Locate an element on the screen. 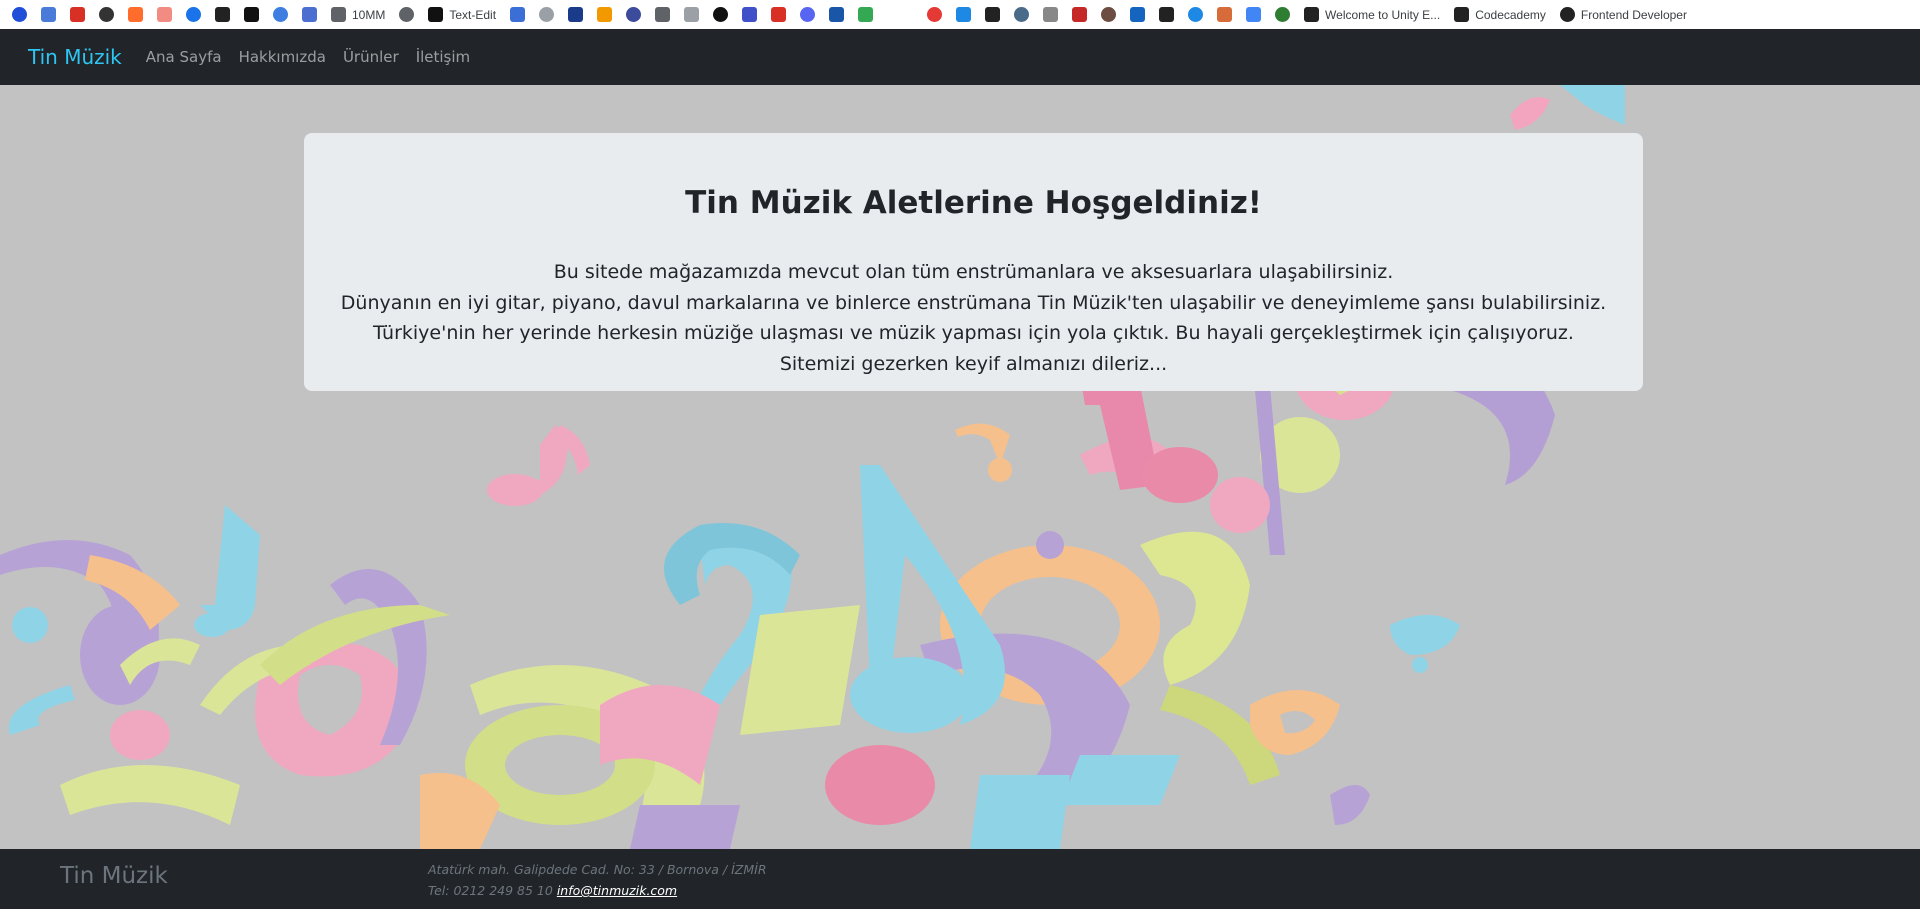  bookmark-photo is located at coordinates (1109, 14).